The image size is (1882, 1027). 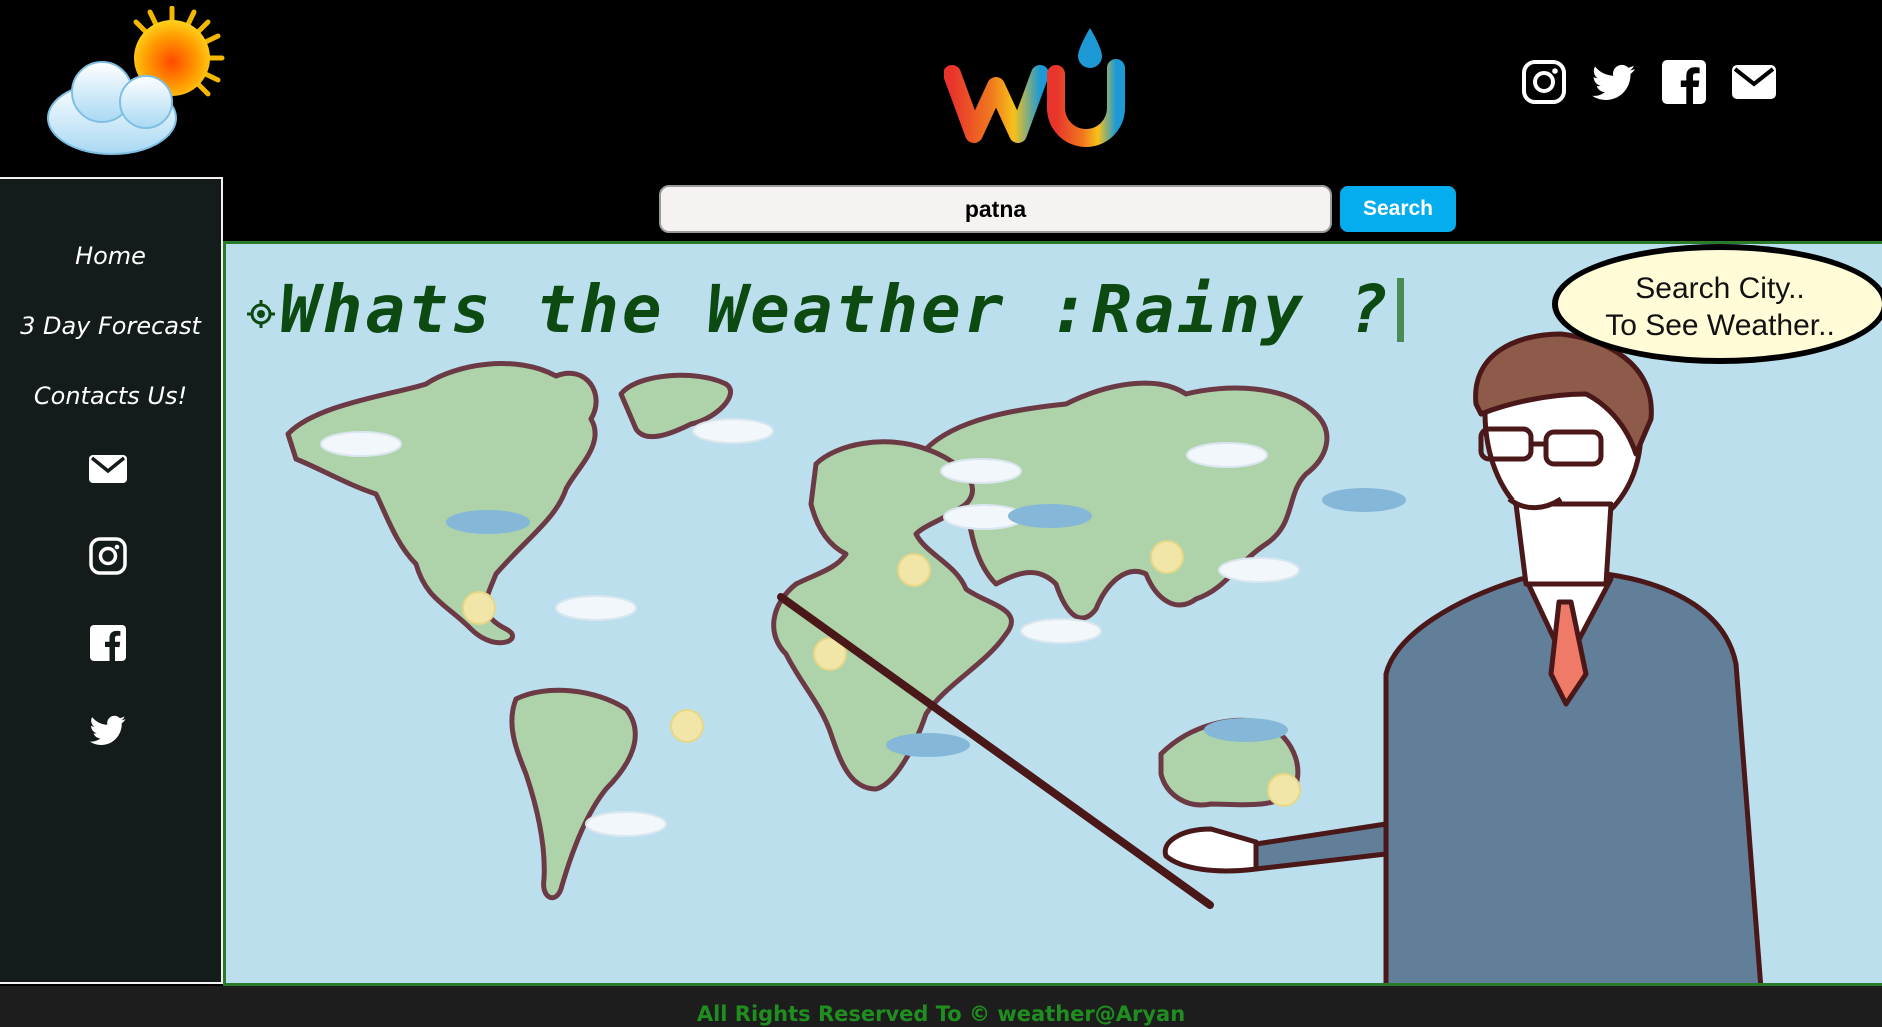 What do you see at coordinates (110, 256) in the screenshot?
I see `nav-home: Home` at bounding box center [110, 256].